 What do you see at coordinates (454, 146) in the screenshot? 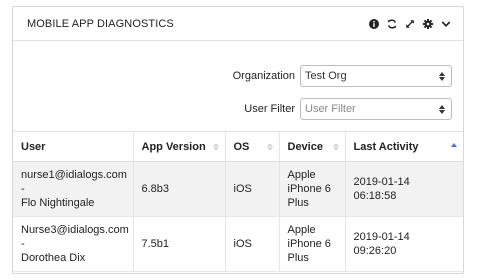
I see `sort-ascending-icon` at bounding box center [454, 146].